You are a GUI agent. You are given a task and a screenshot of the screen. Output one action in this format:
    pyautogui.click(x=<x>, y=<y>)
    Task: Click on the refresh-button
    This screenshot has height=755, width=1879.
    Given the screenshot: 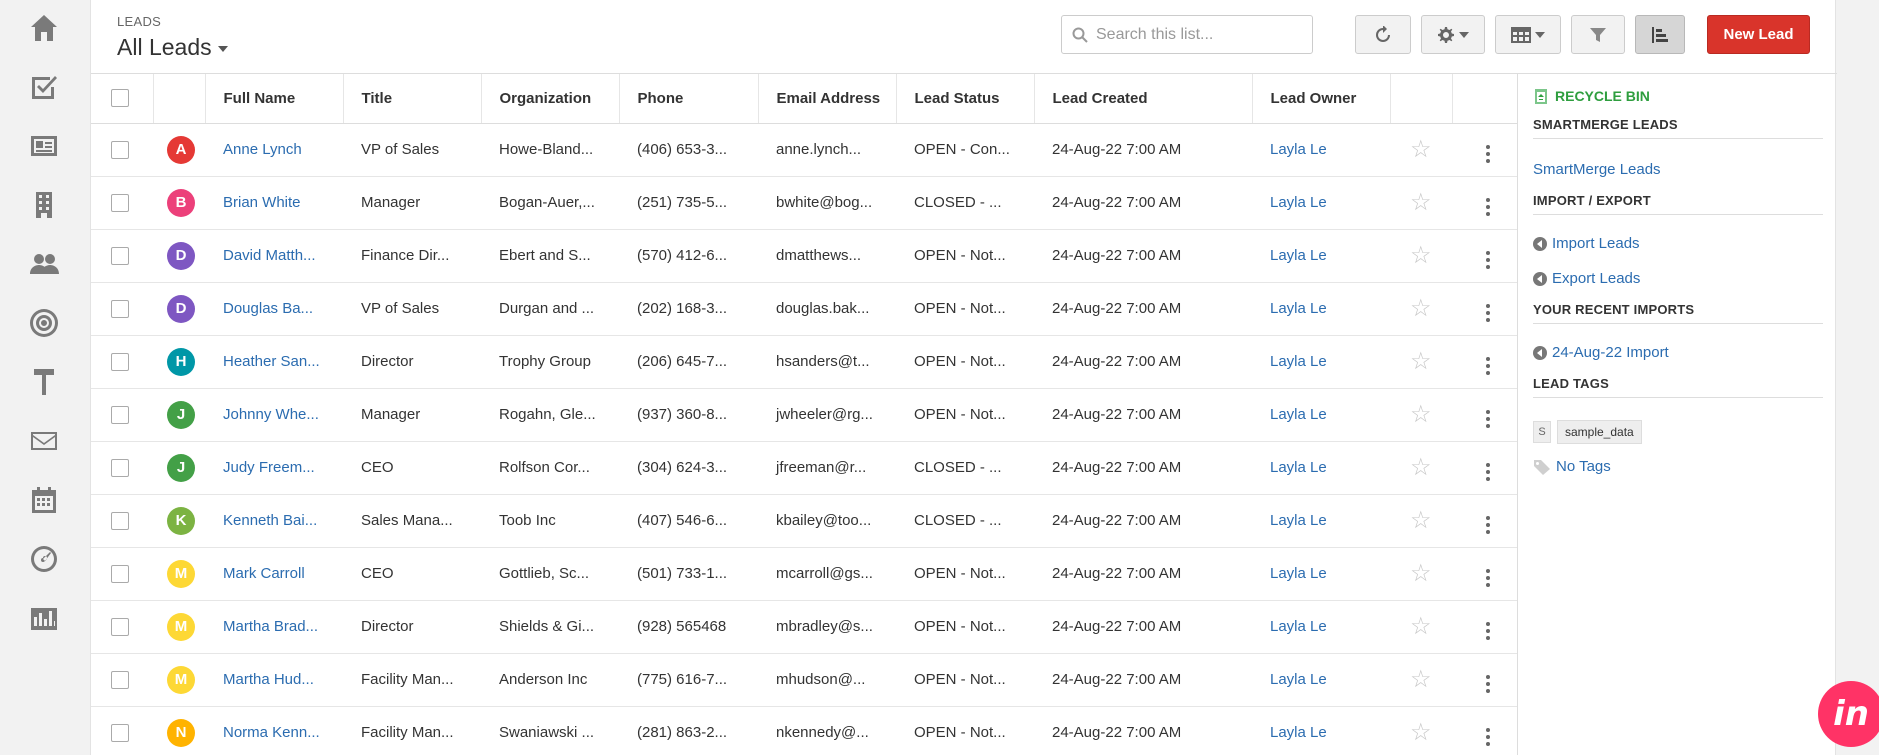 What is the action you would take?
    pyautogui.click(x=1383, y=34)
    